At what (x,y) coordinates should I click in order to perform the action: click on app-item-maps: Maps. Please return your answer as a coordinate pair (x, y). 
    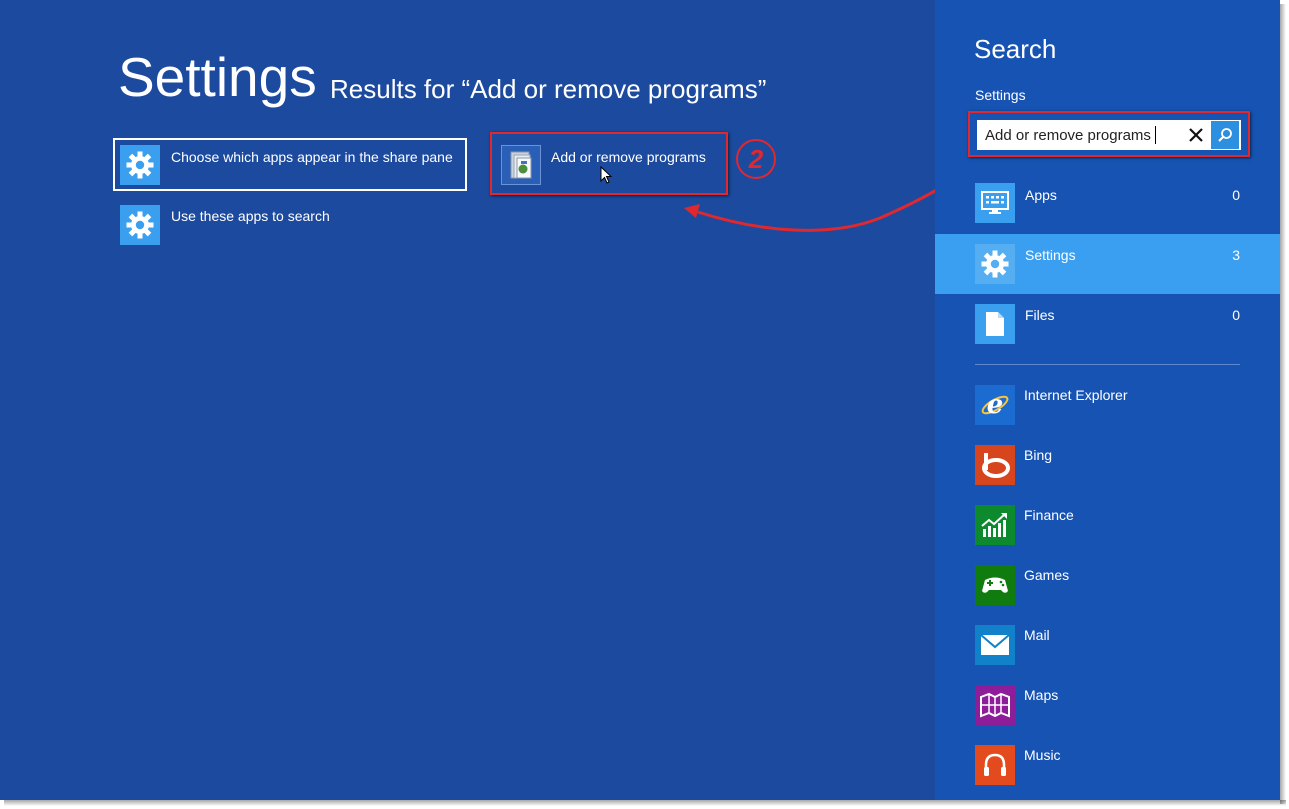
    Looking at the image, I should click on (1107, 712).